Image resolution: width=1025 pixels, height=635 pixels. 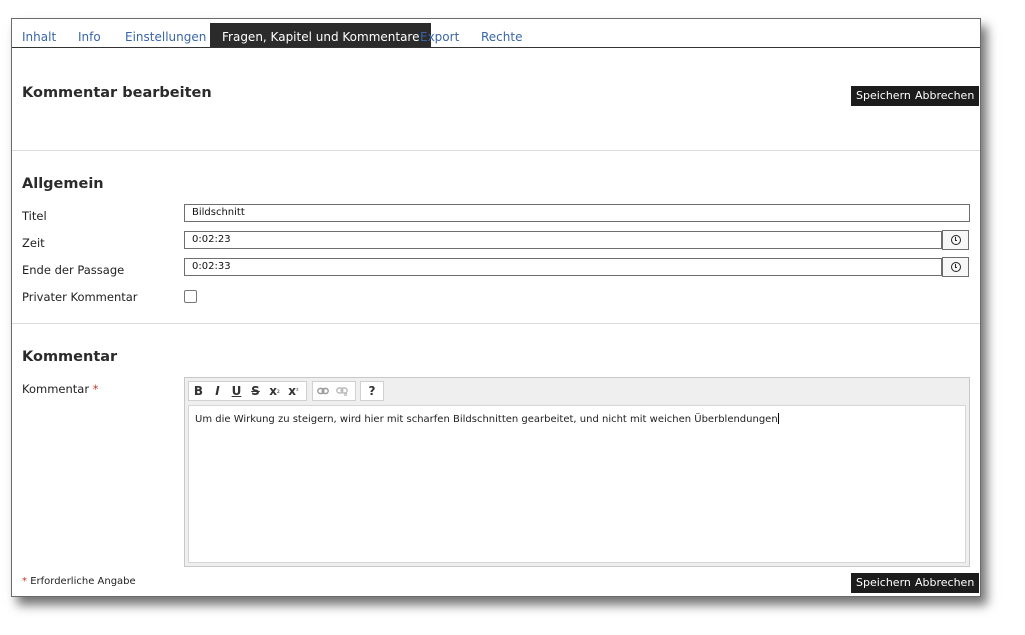 I want to click on tab-export: Export, so click(x=439, y=35).